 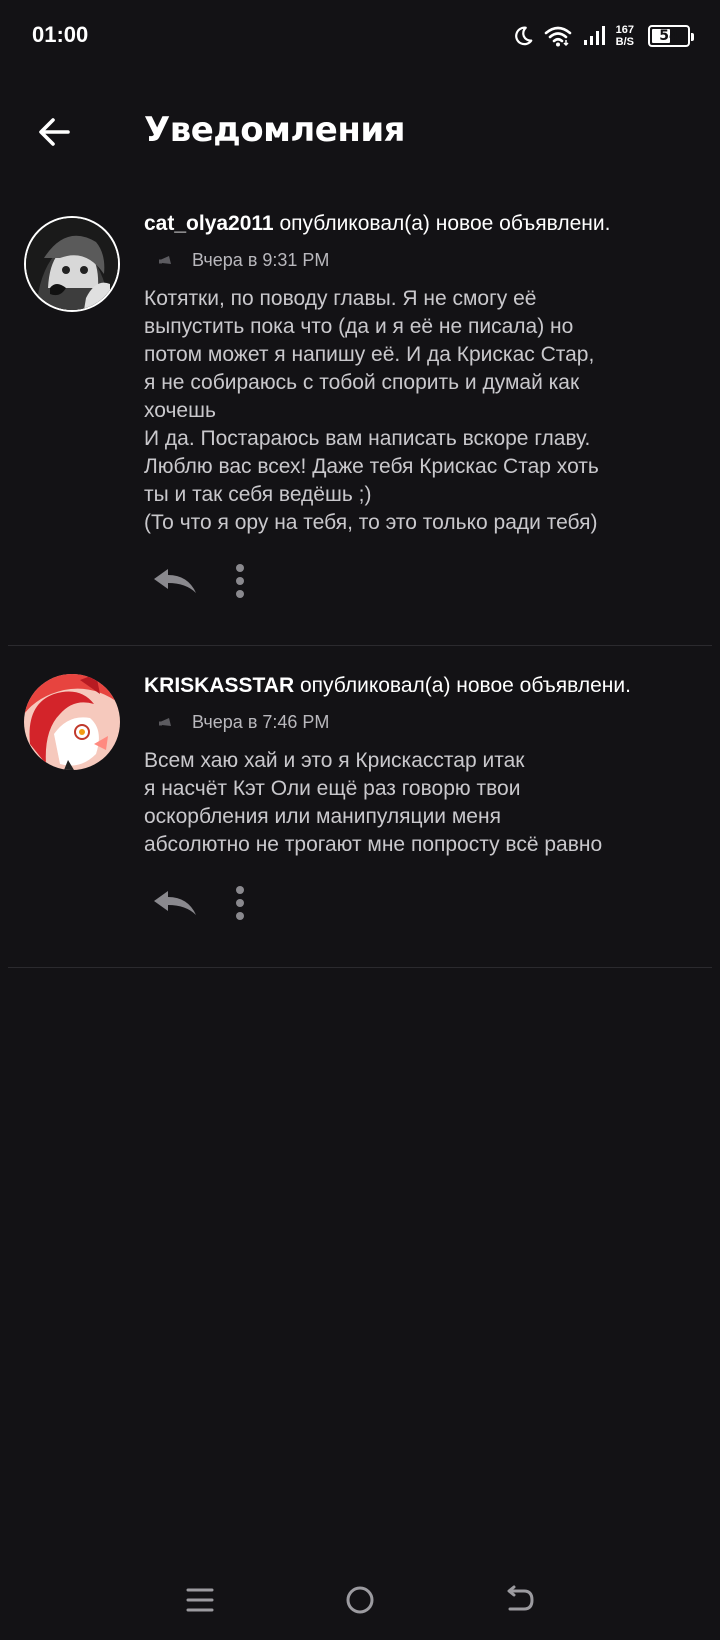 What do you see at coordinates (275, 130) in the screenshot?
I see `page-title: Уведомления` at bounding box center [275, 130].